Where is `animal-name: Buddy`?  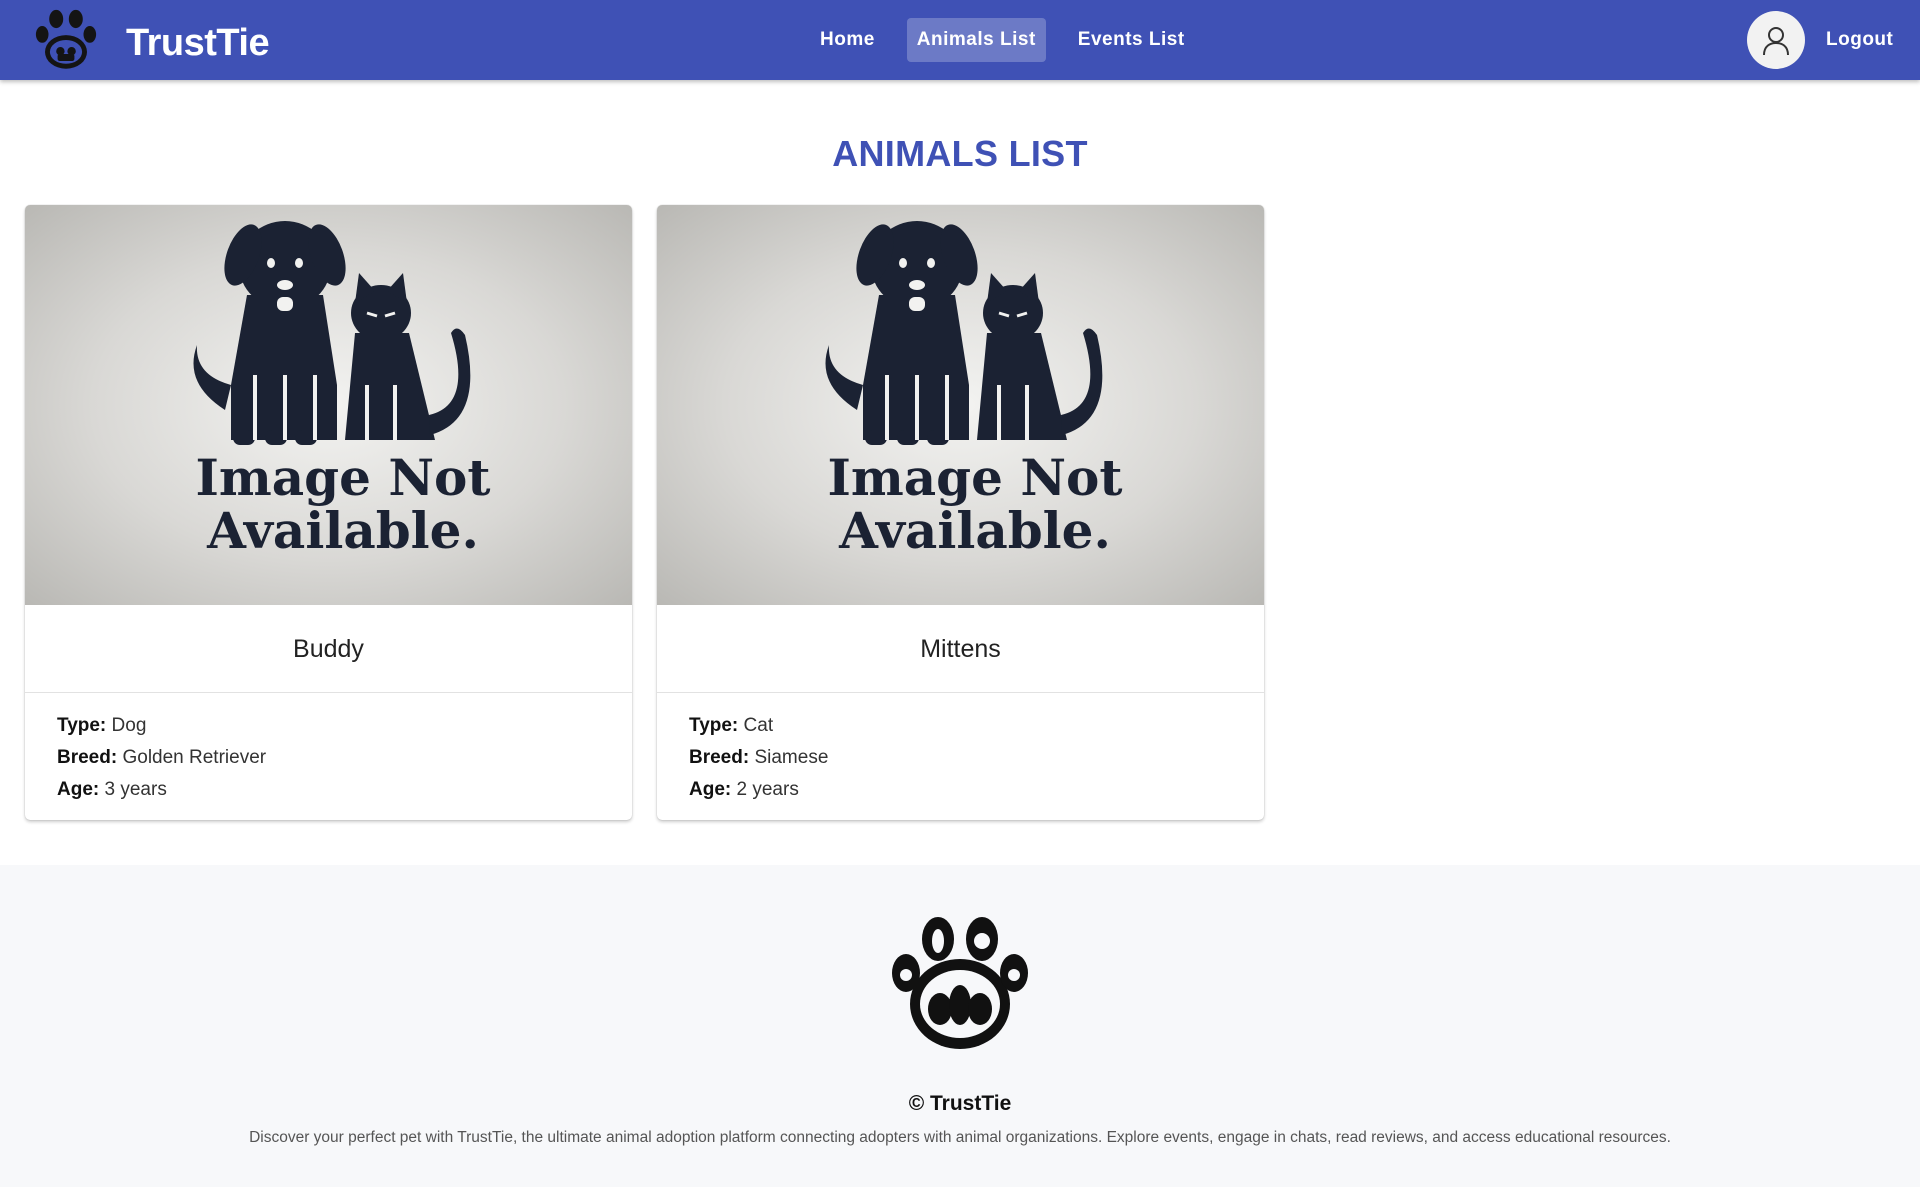 animal-name: Buddy is located at coordinates (328, 649).